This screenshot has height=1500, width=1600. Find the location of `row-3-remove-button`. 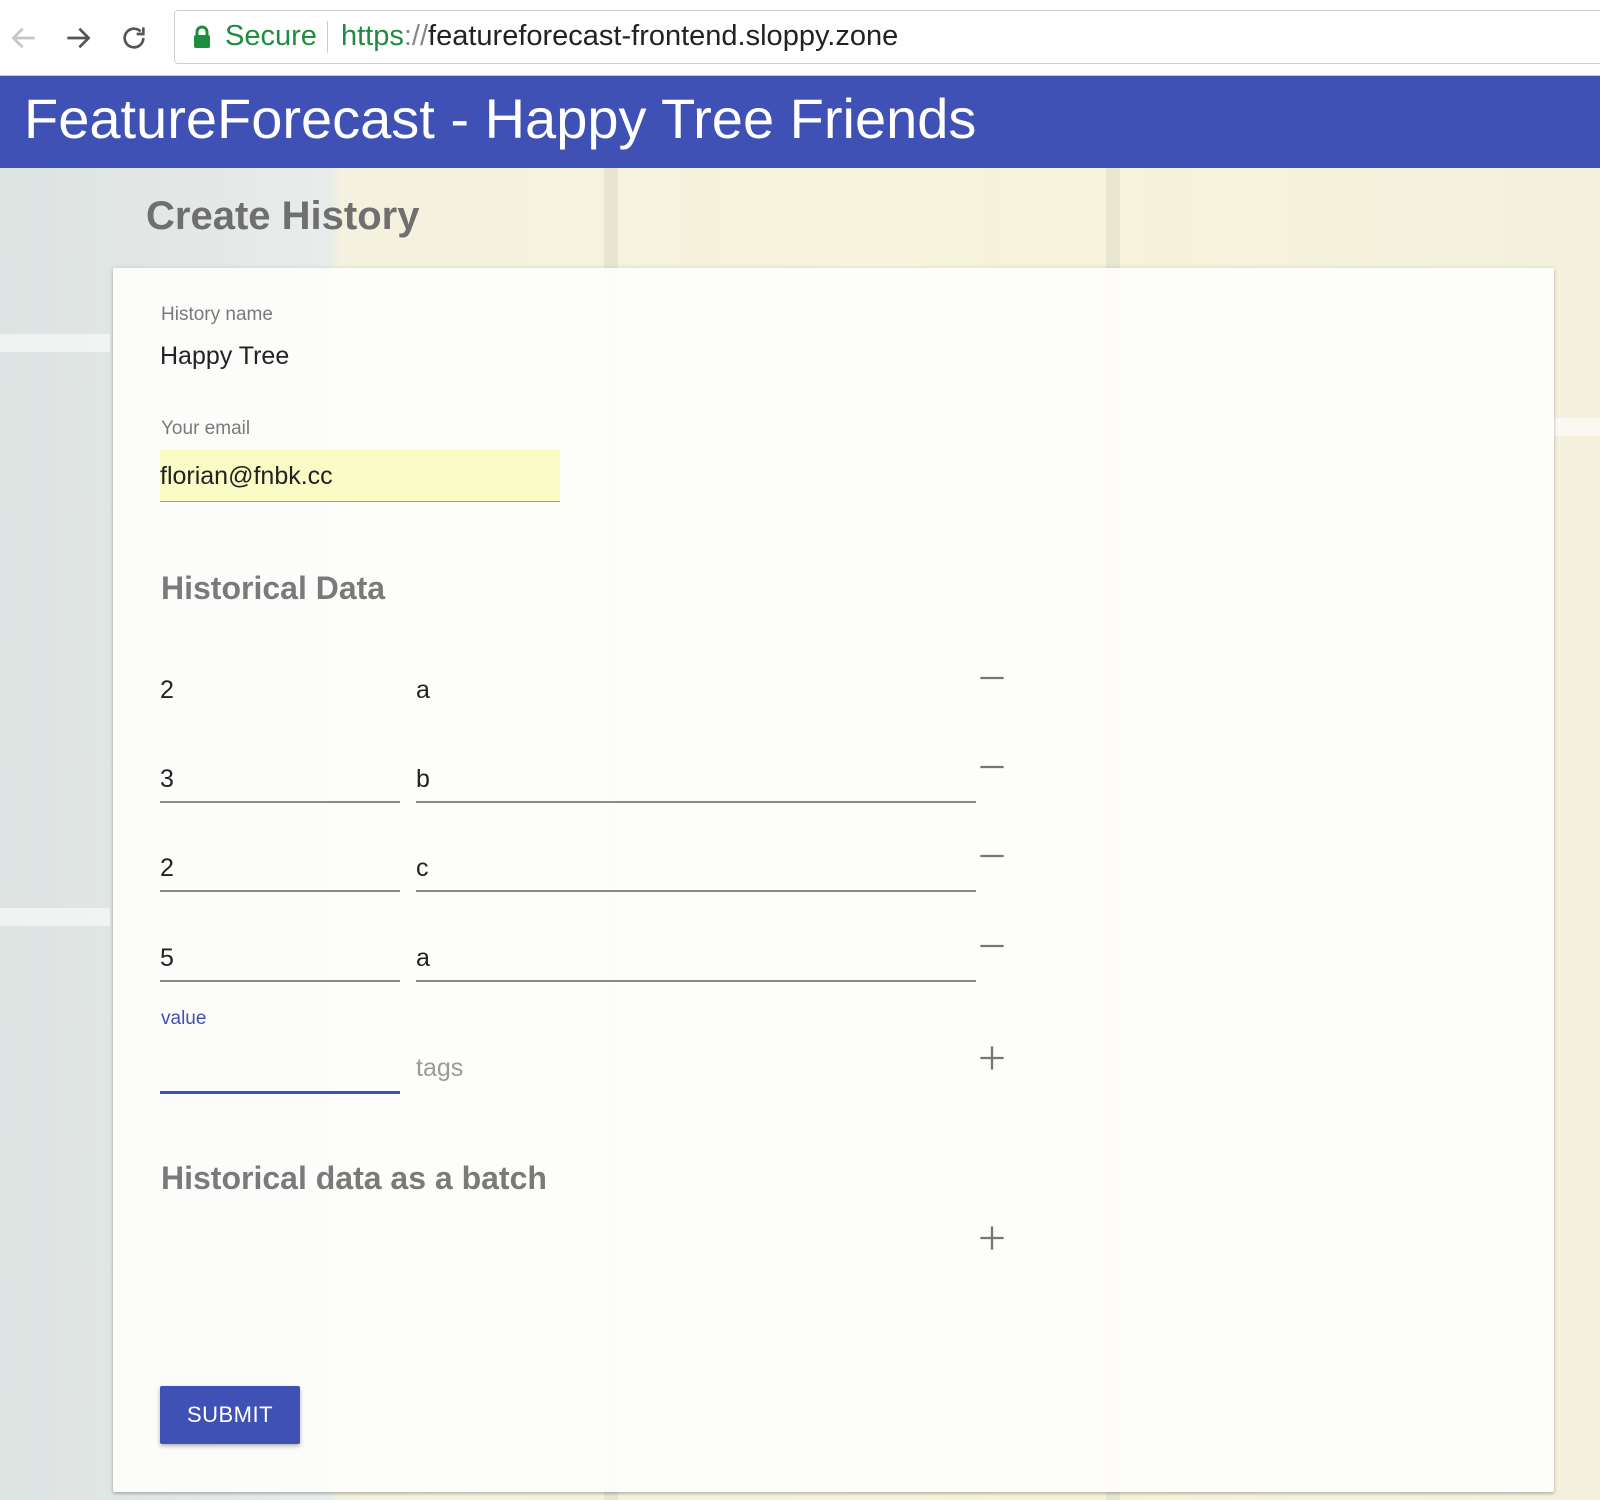

row-3-remove-button is located at coordinates (992, 856).